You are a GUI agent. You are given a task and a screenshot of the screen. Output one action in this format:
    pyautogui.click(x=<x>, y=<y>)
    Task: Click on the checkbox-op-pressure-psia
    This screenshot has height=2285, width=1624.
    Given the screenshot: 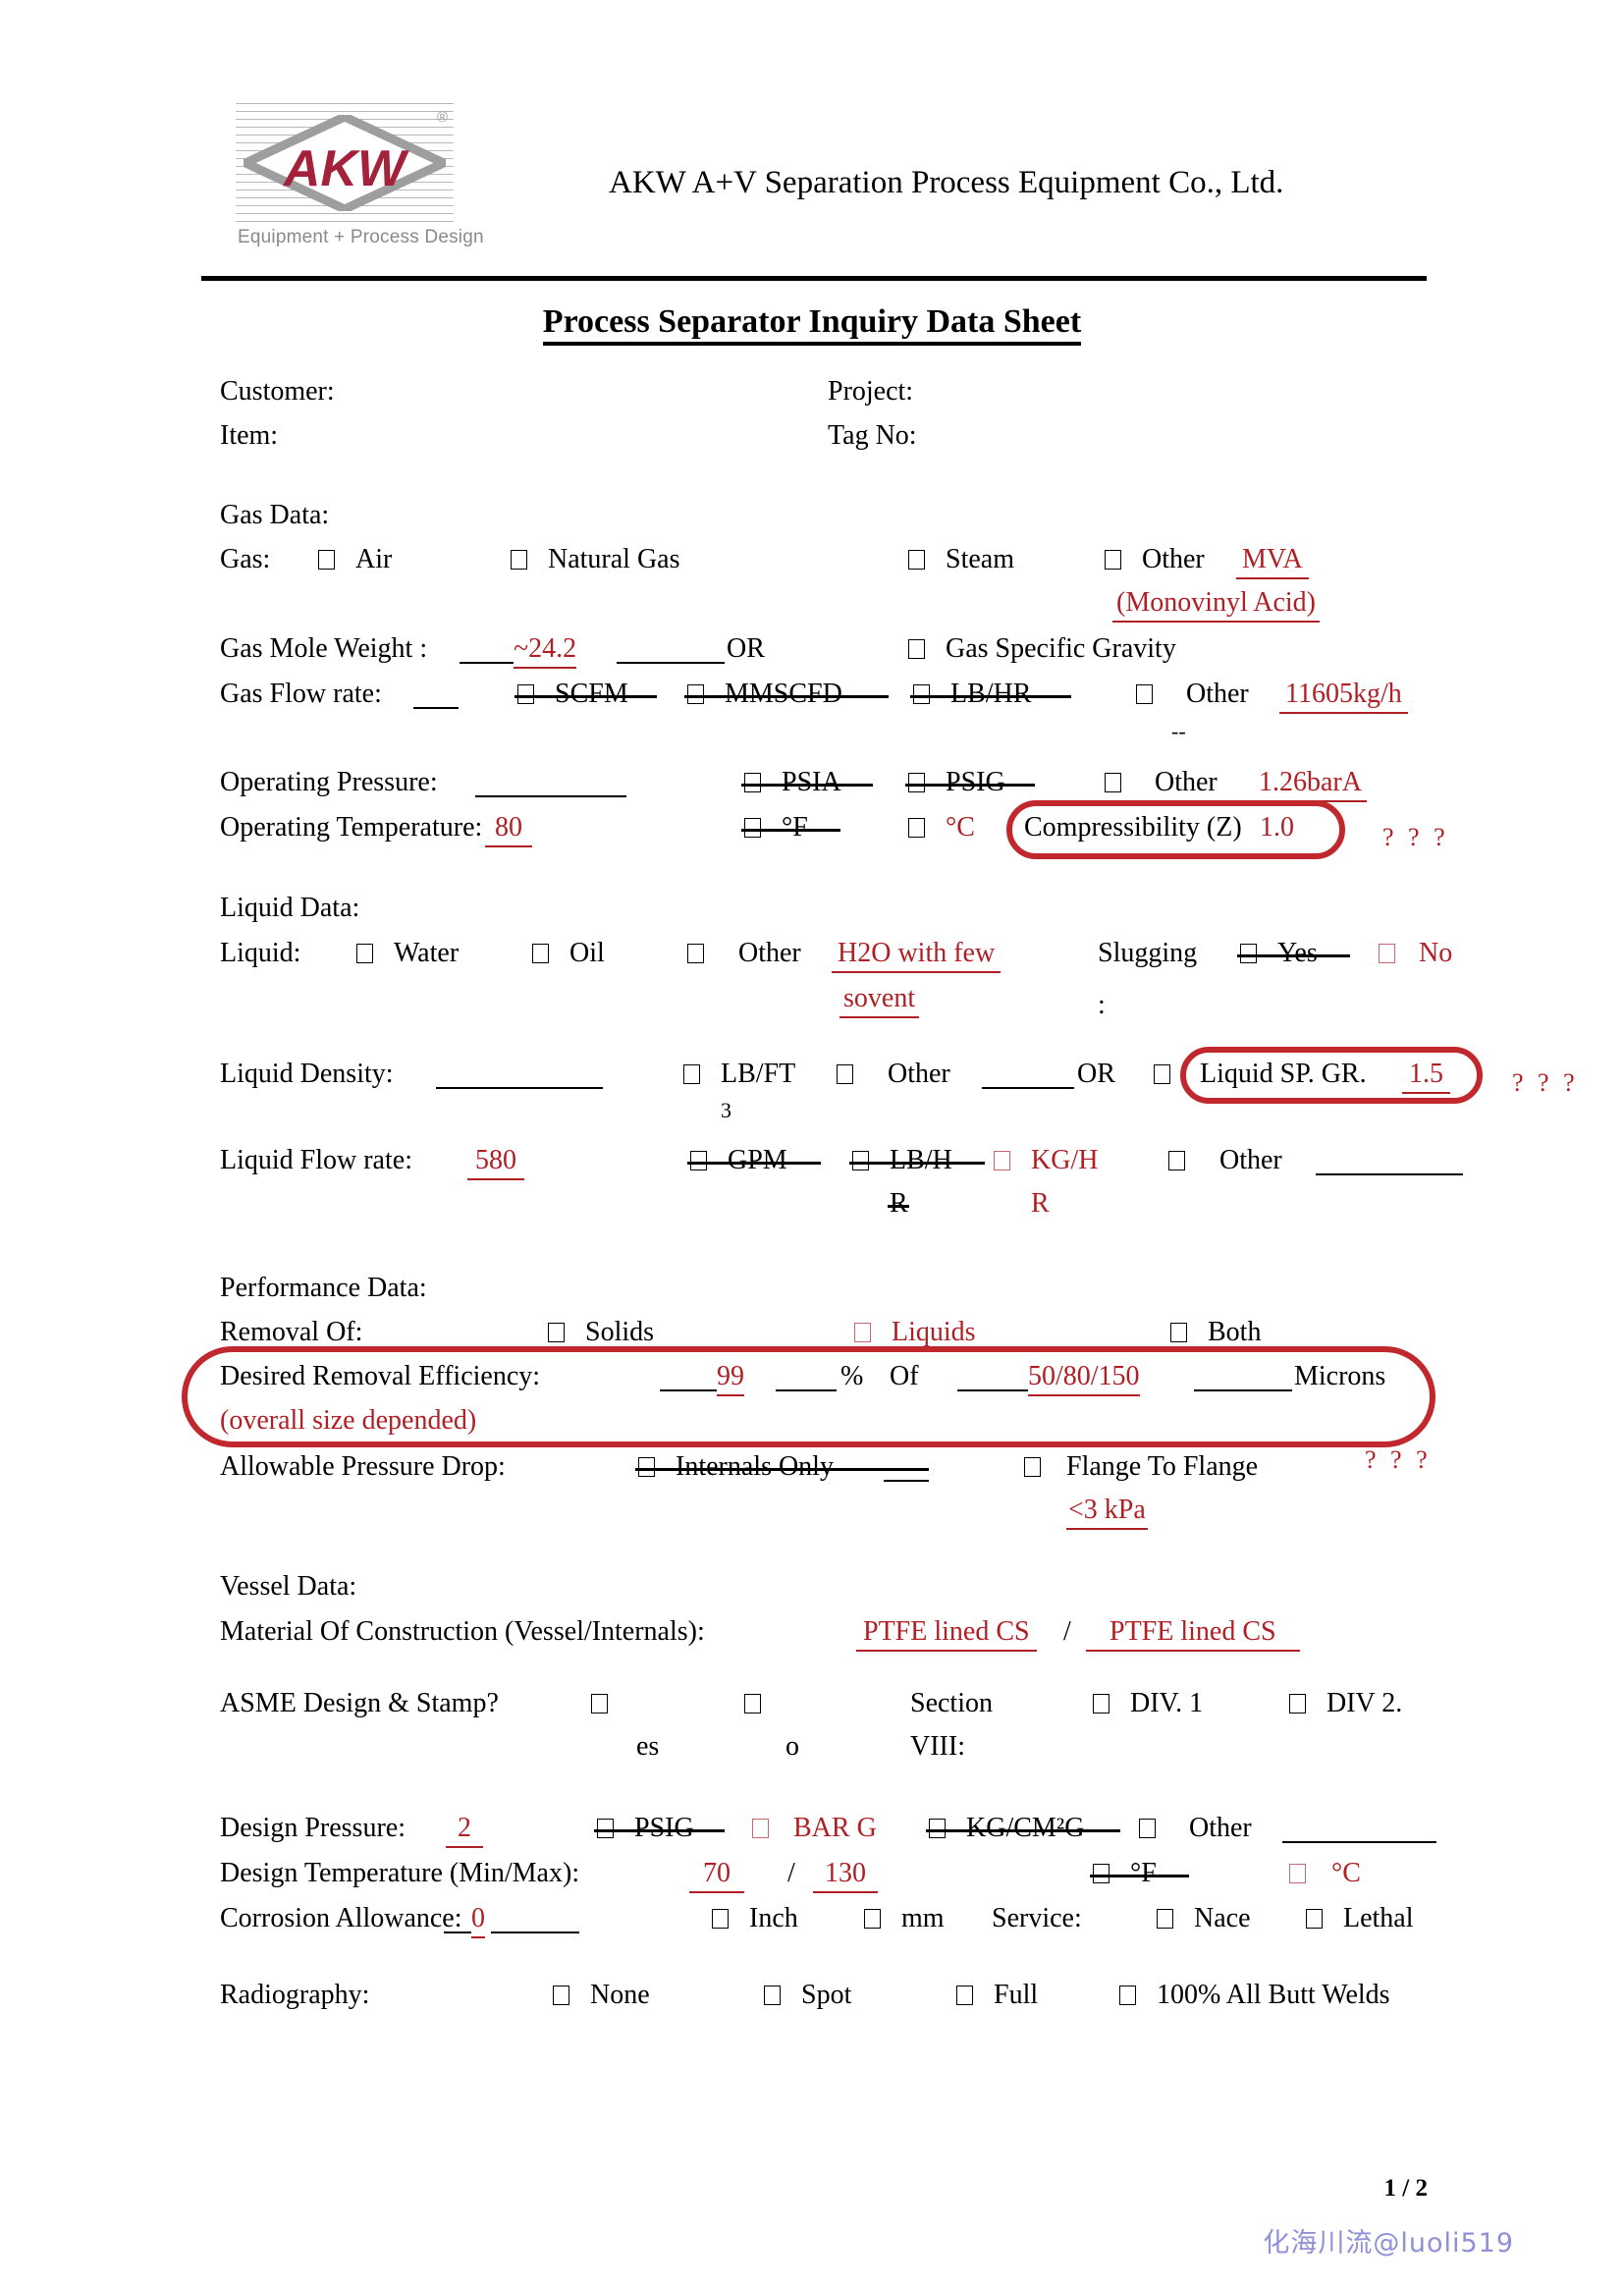 What is the action you would take?
    pyautogui.click(x=752, y=782)
    